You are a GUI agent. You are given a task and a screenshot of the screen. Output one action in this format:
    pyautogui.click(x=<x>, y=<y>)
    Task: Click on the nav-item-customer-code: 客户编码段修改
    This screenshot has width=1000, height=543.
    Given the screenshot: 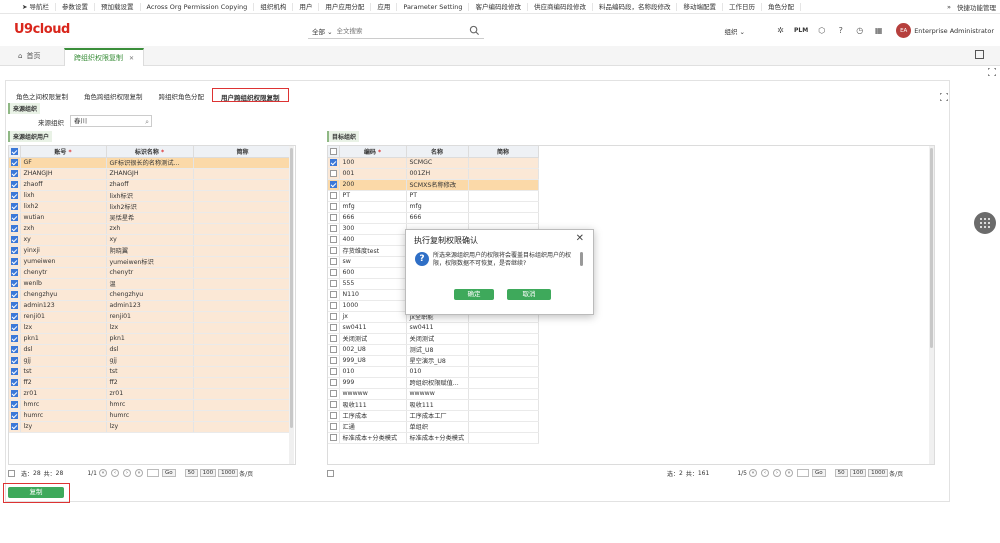 What is the action you would take?
    pyautogui.click(x=498, y=6)
    